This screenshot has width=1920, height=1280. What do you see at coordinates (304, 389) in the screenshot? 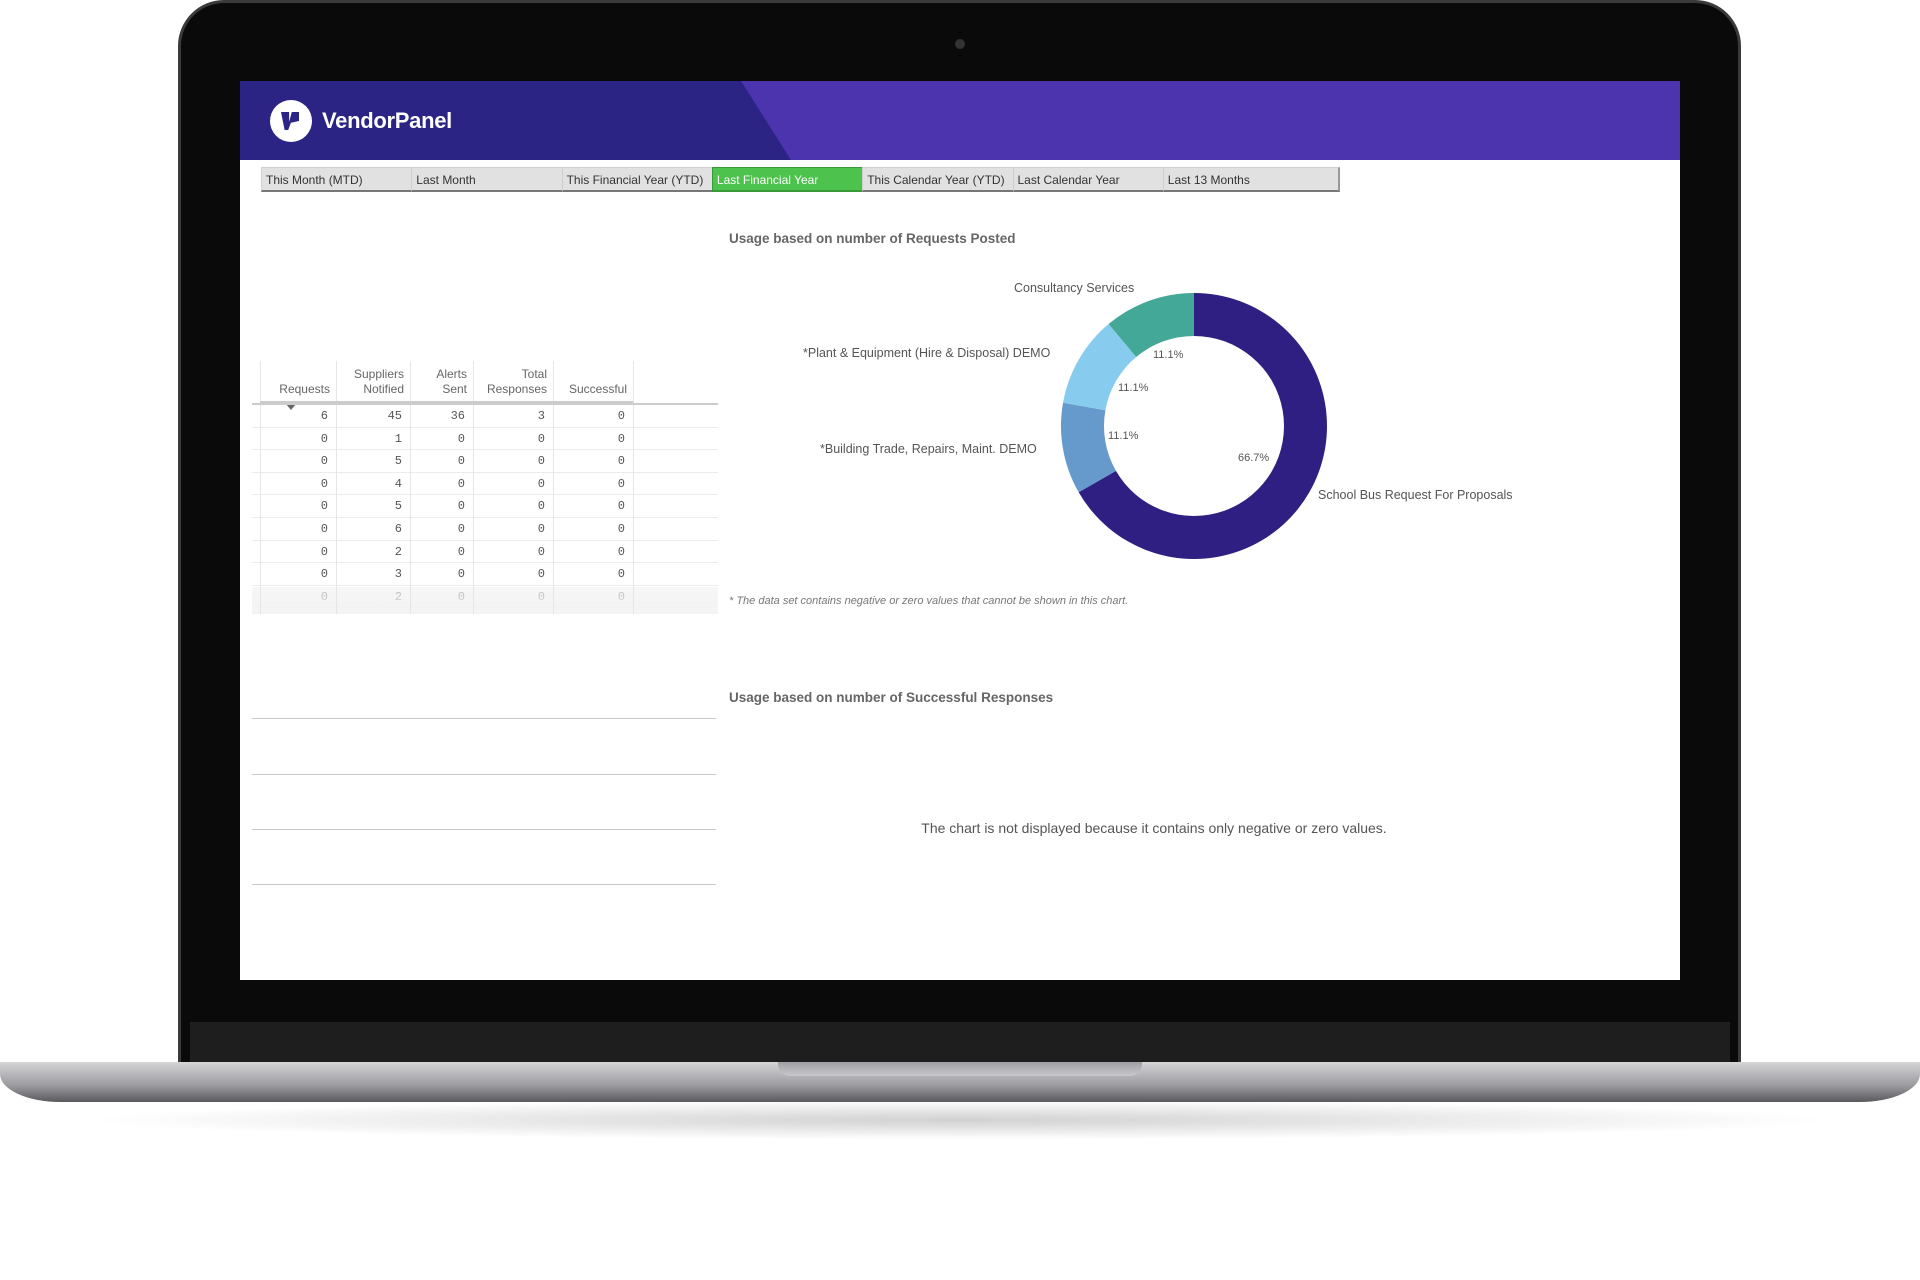
I see `column-header-text: Requests` at bounding box center [304, 389].